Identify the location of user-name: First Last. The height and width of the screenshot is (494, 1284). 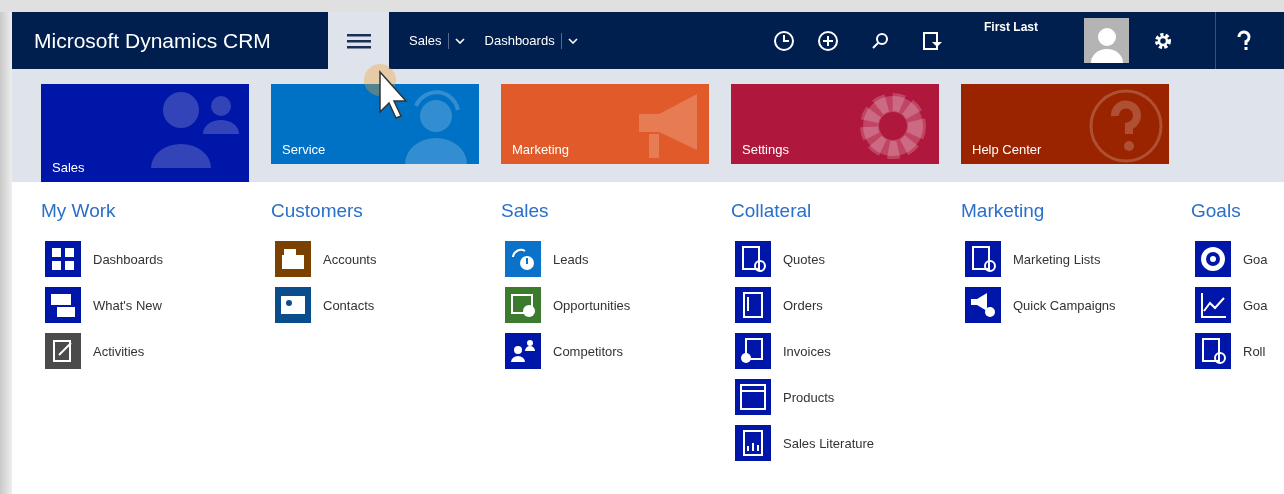
(1034, 27).